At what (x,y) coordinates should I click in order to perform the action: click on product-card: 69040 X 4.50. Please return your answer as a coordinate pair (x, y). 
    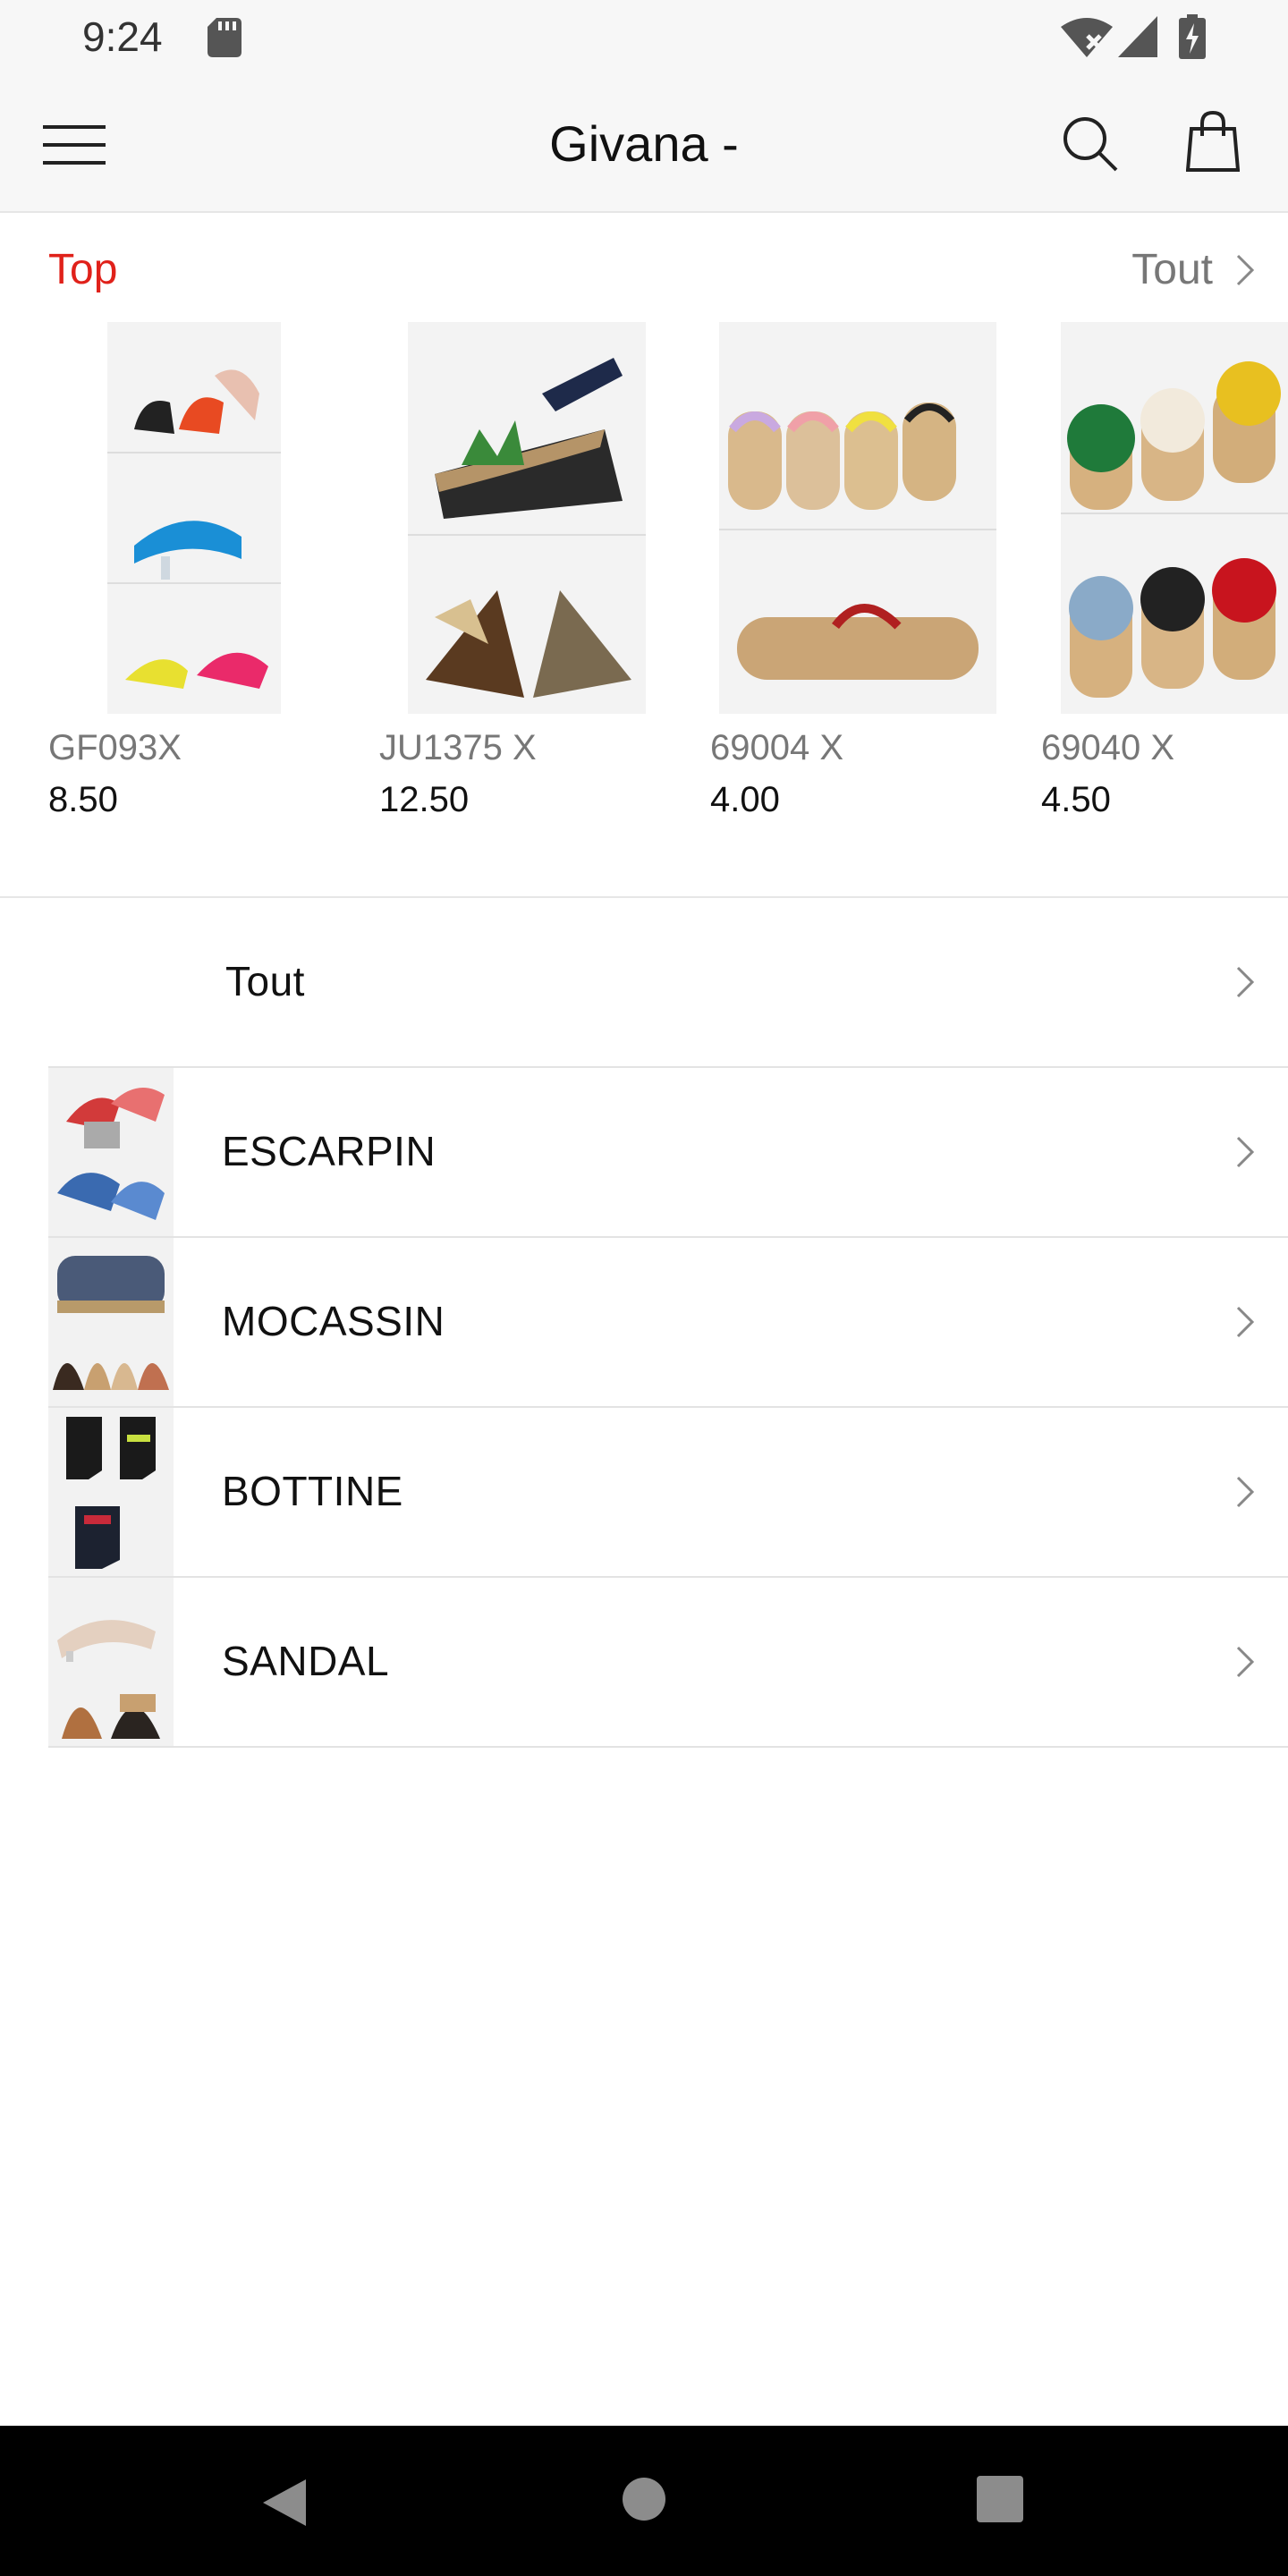
    Looking at the image, I should click on (1140, 572).